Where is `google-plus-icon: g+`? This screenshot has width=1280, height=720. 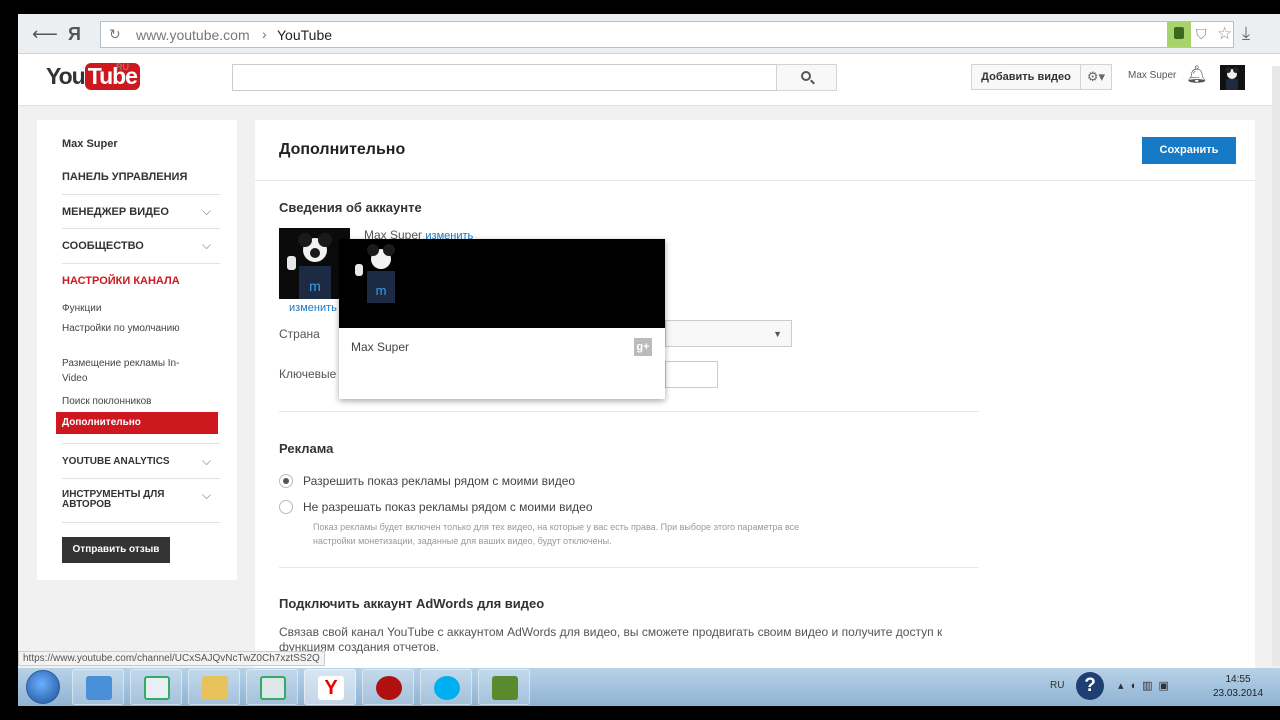
google-plus-icon: g+ is located at coordinates (643, 347).